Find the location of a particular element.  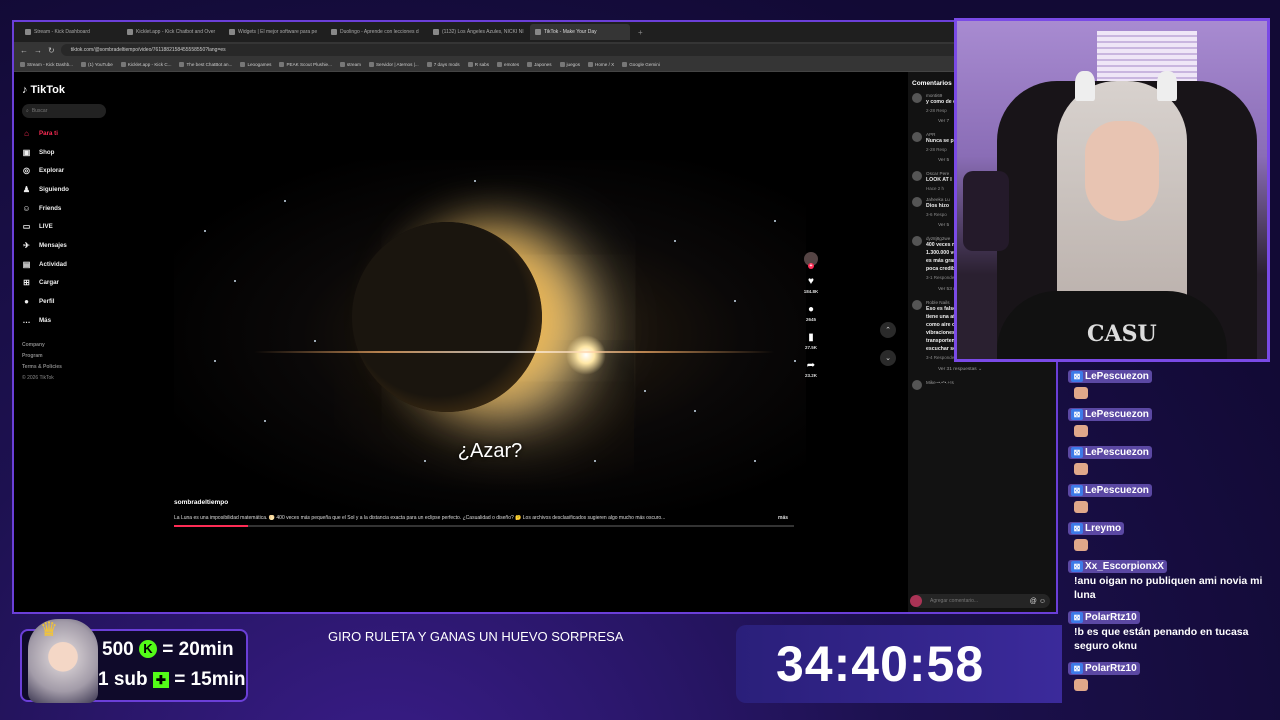

bookmark-icon: ▮ is located at coordinates (811, 337).